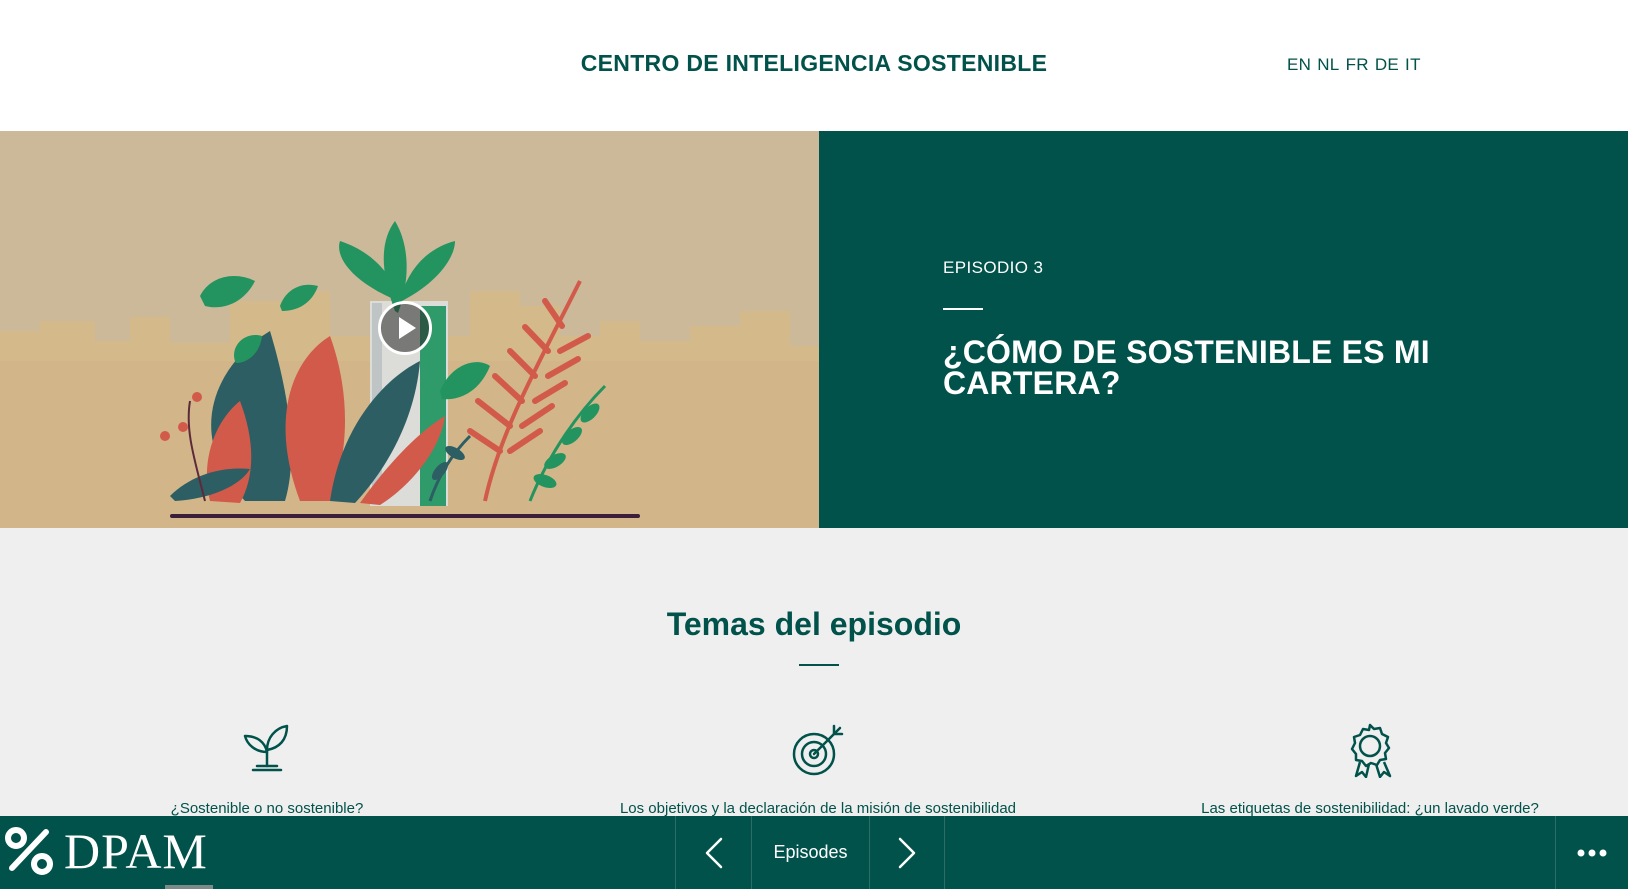 This screenshot has width=1628, height=889. I want to click on percent-logo-icon, so click(29, 851).